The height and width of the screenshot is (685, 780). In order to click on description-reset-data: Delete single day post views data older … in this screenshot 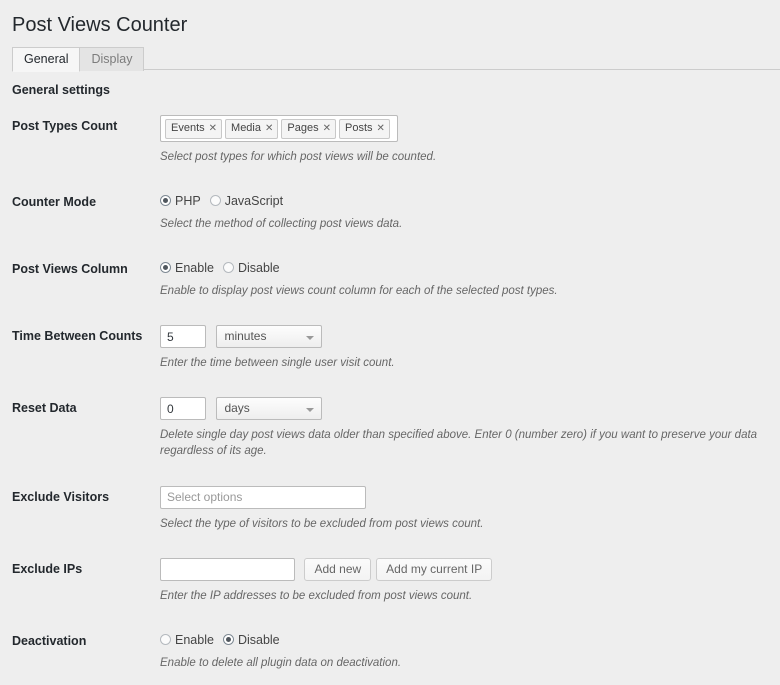, I will do `click(459, 443)`.